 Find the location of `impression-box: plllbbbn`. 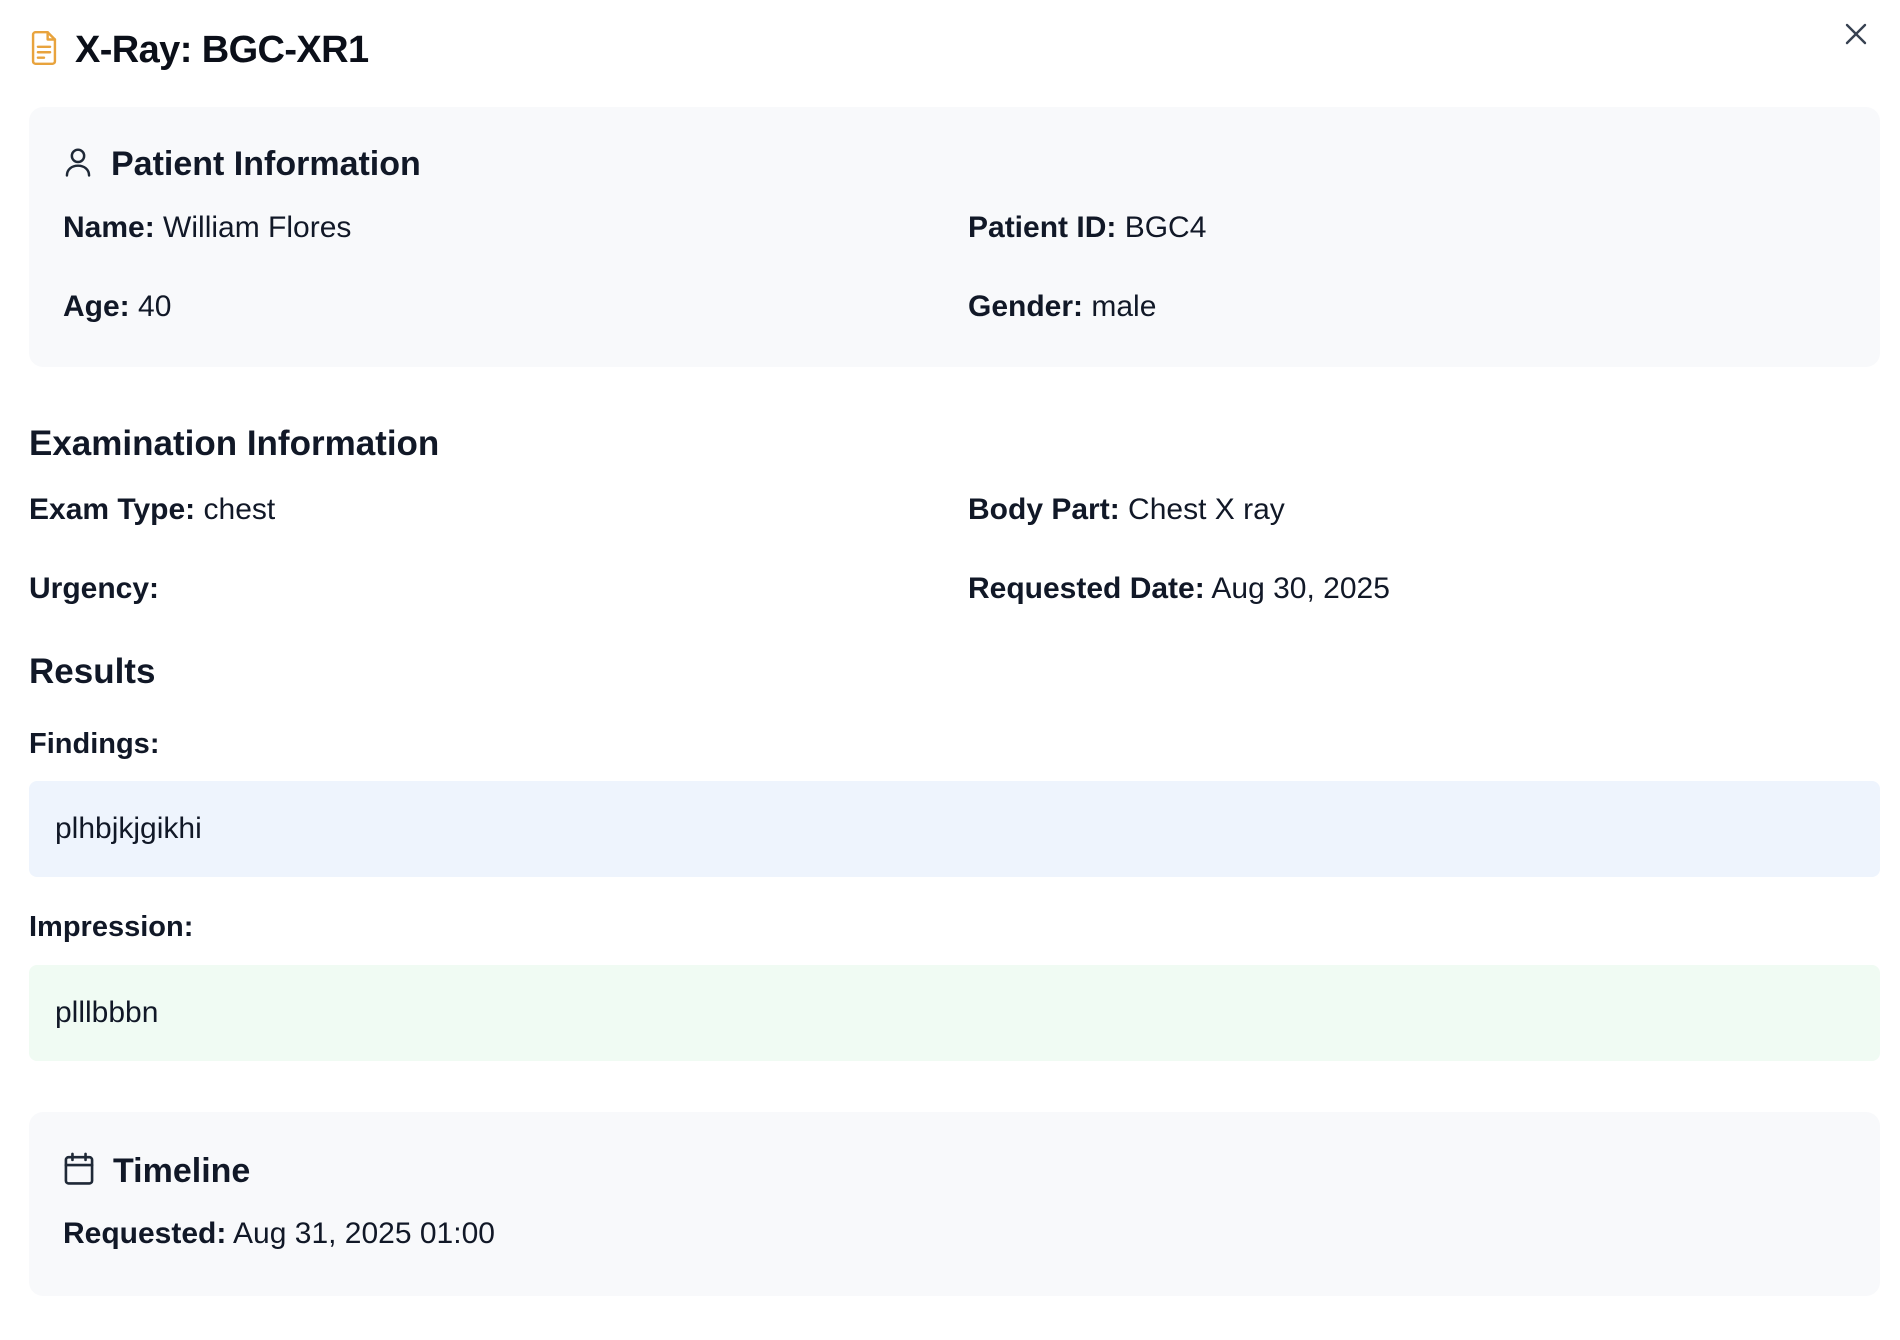

impression-box: plllbbbn is located at coordinates (954, 1013).